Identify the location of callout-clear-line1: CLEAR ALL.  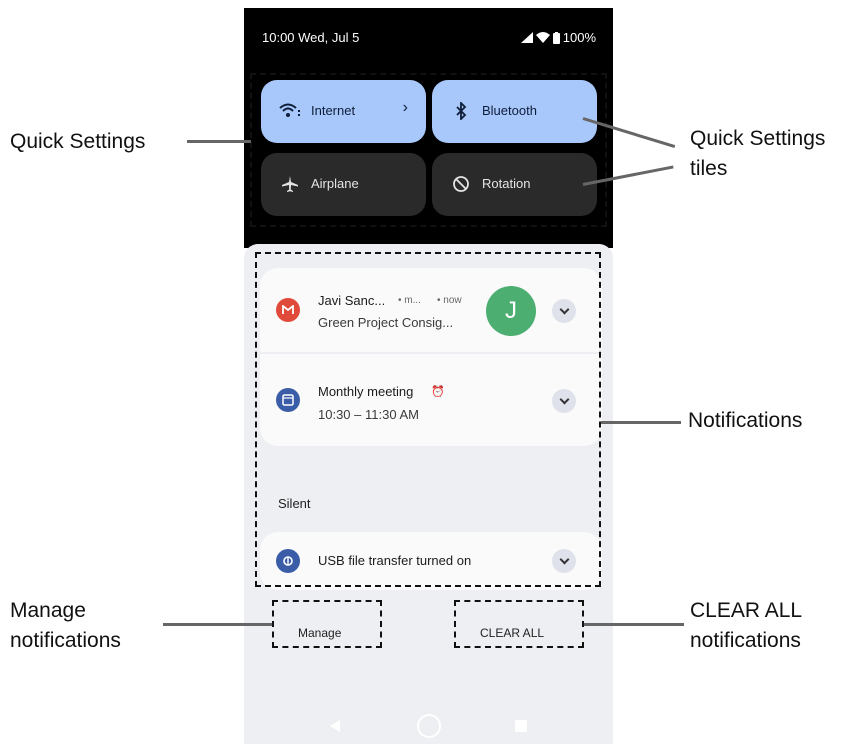
(746, 610).